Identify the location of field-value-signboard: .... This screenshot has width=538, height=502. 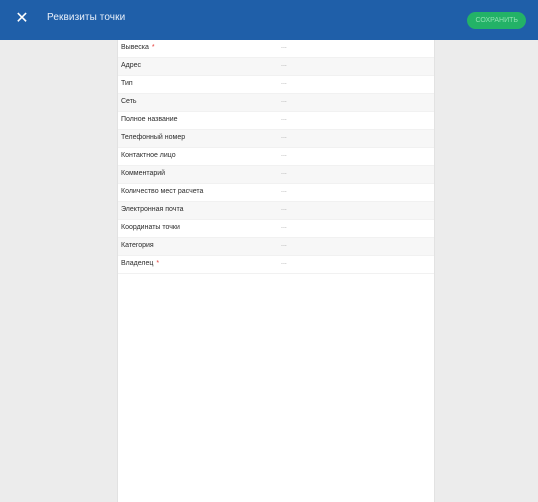
(284, 46).